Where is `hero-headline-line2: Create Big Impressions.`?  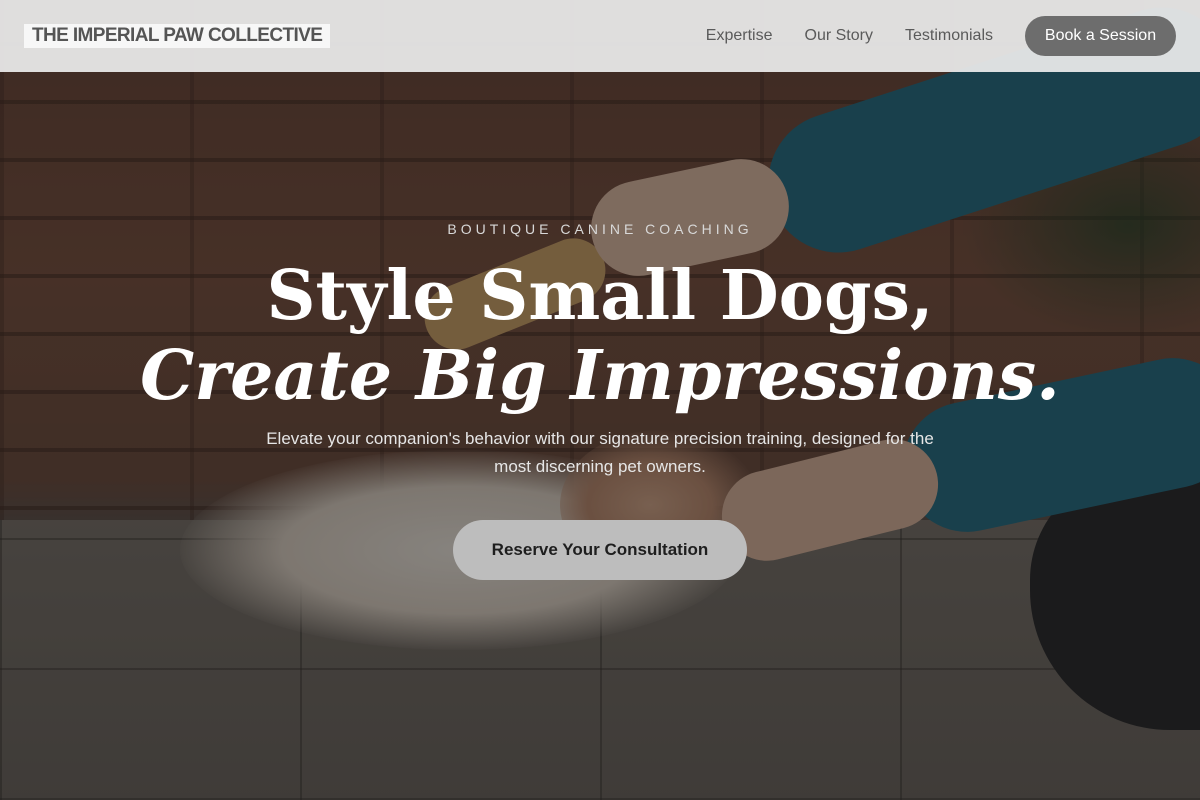
hero-headline-line2: Create Big Impressions. is located at coordinates (600, 376).